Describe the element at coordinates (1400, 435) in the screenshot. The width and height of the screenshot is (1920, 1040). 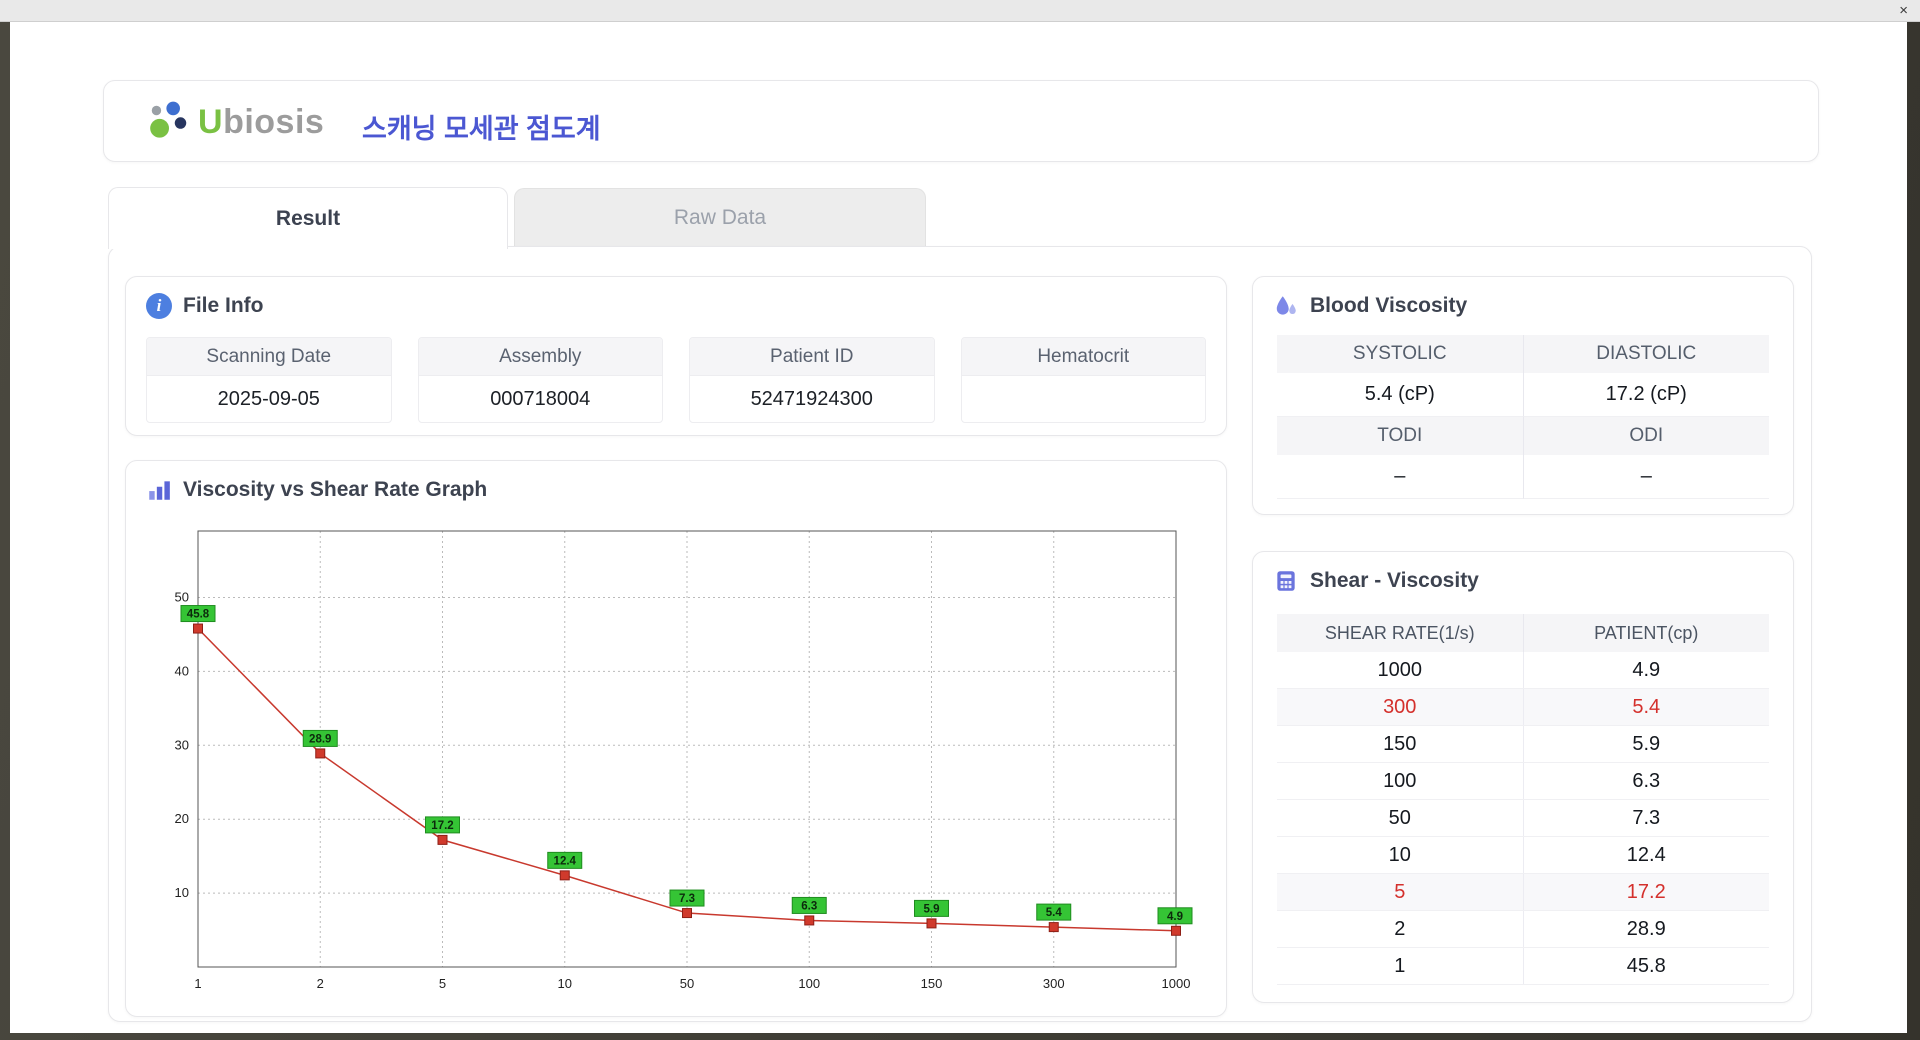
I see `todi-label: TODI` at that location.